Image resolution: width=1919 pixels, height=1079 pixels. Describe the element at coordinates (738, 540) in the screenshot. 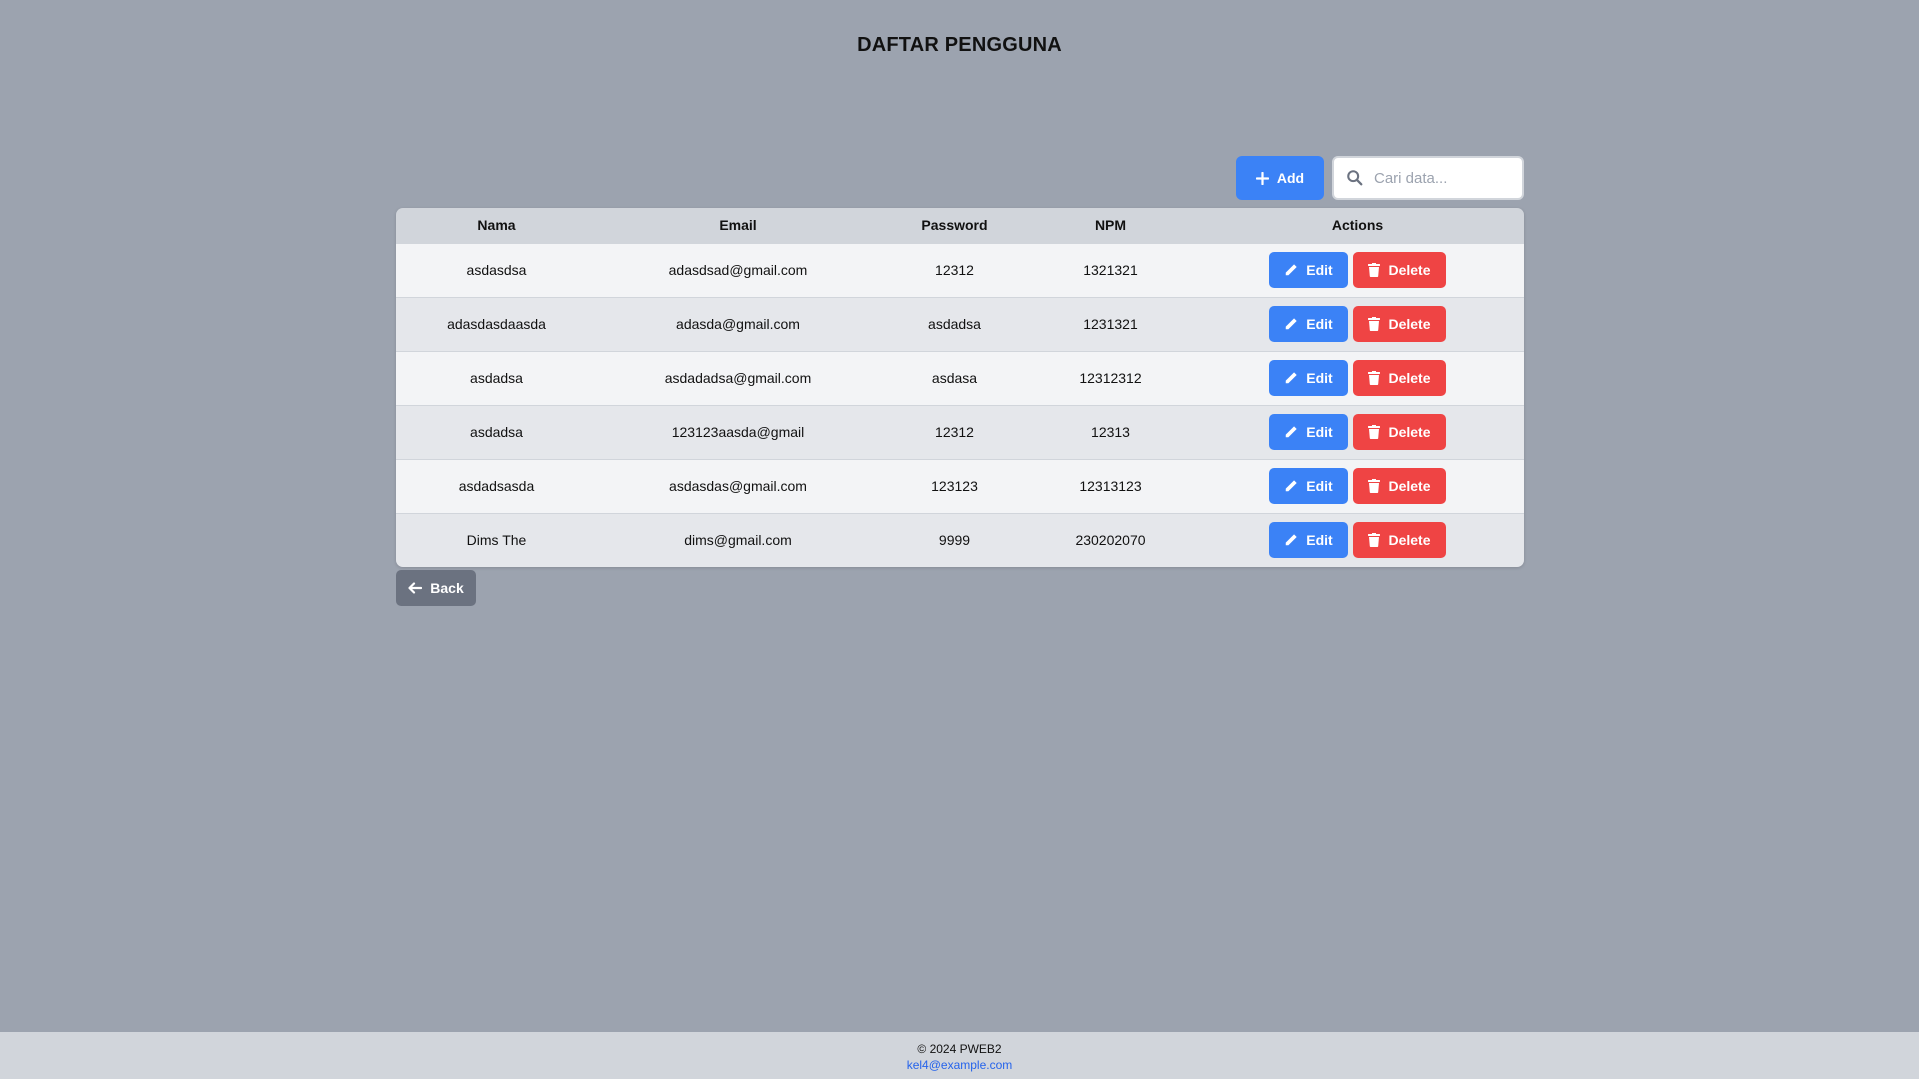

I see `cell-email: dims@gmail.com` at that location.